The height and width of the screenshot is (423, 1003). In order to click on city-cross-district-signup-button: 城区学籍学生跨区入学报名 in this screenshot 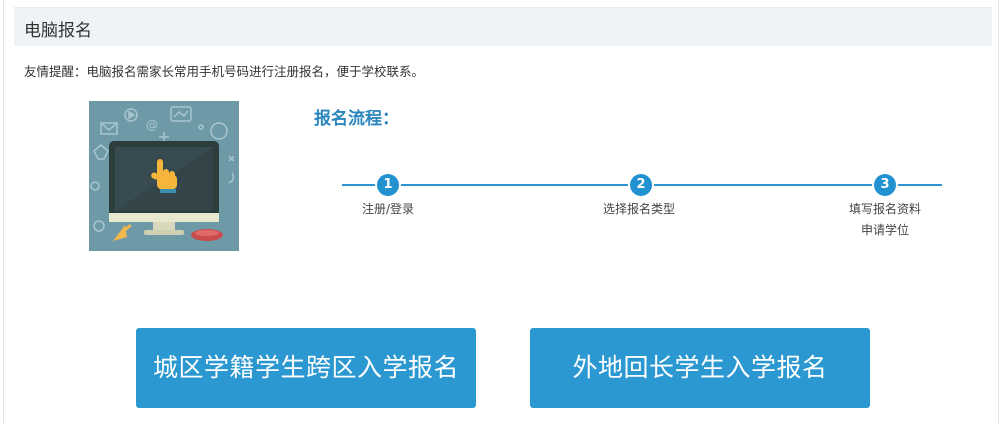, I will do `click(306, 368)`.